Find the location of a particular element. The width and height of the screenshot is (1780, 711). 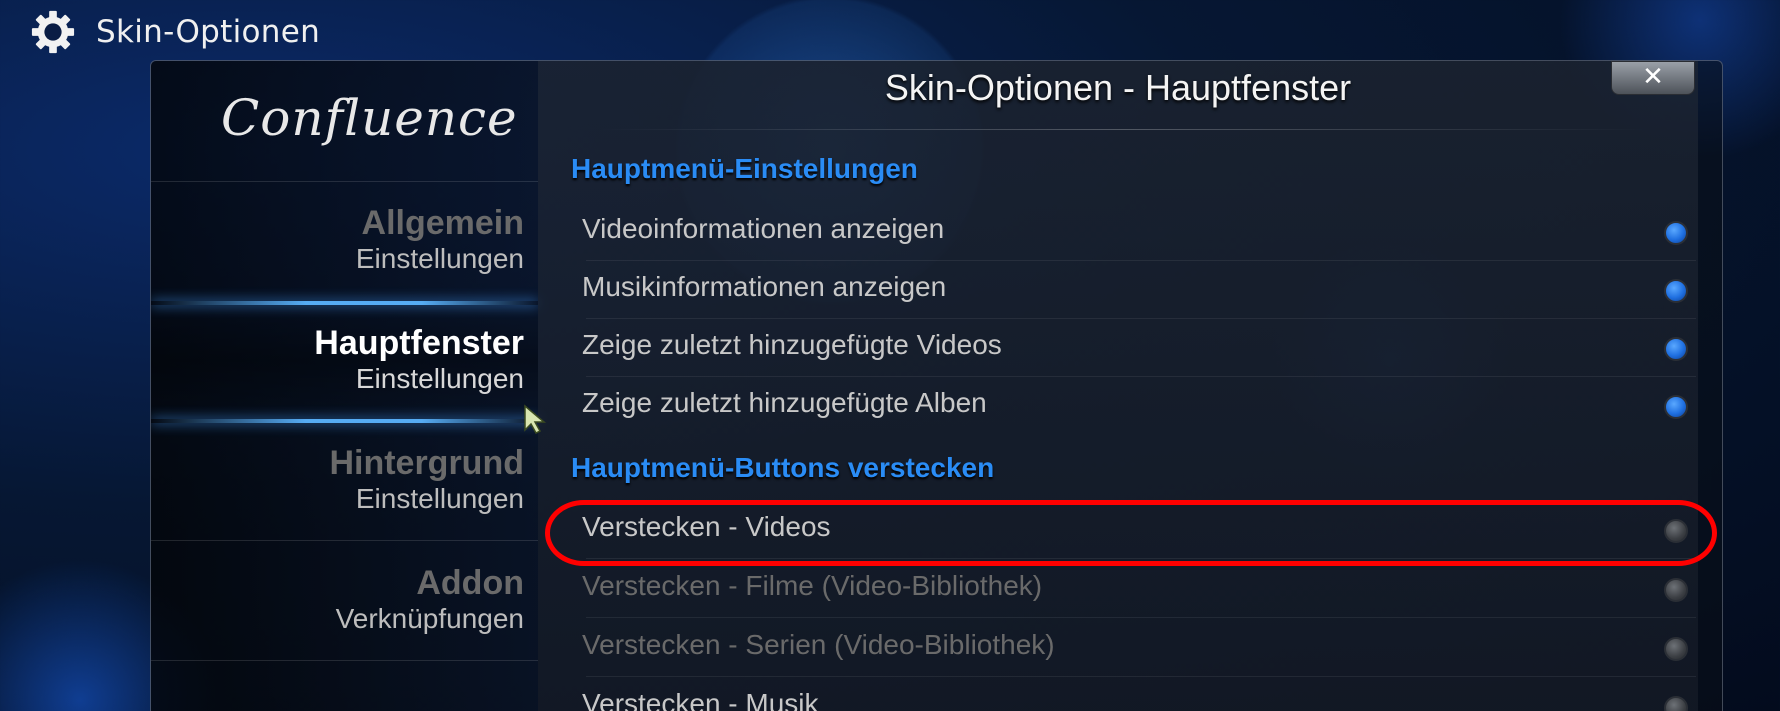

sidebar-item-hintergrund: Hintergrund Einstellungen is located at coordinates (426, 479).